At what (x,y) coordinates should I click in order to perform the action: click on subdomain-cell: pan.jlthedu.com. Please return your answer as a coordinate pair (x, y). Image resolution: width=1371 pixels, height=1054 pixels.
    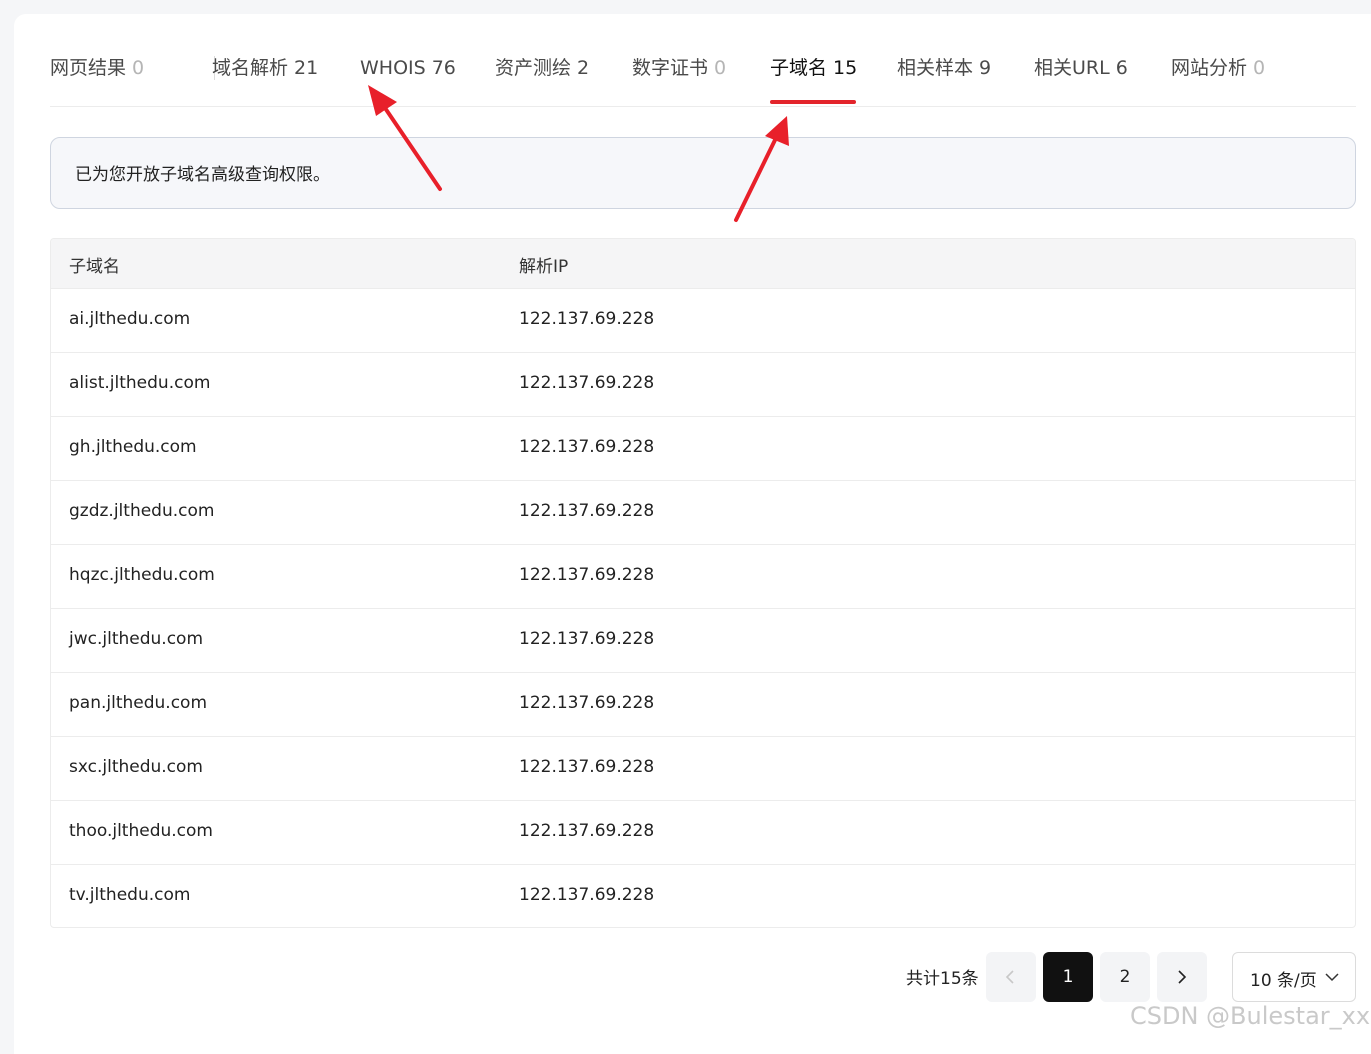
    Looking at the image, I should click on (138, 703).